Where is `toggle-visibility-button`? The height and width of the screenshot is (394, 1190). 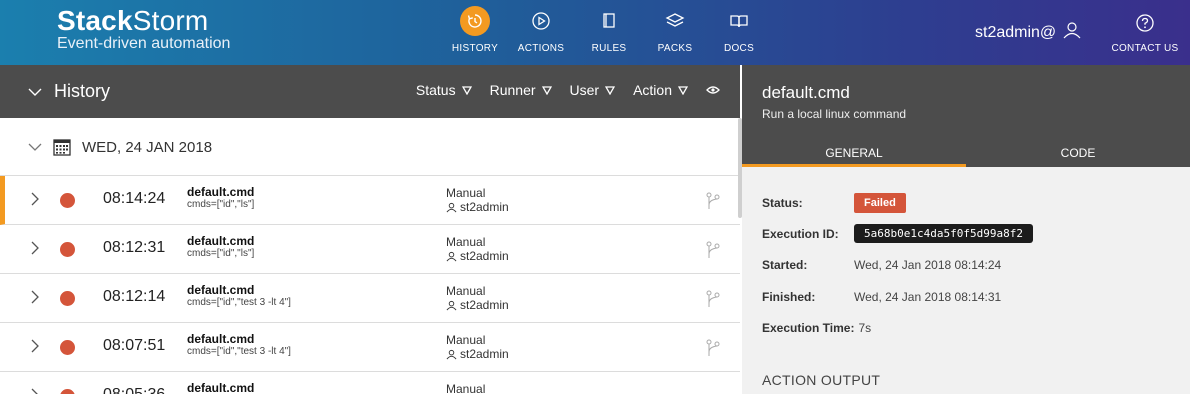 toggle-visibility-button is located at coordinates (713, 90).